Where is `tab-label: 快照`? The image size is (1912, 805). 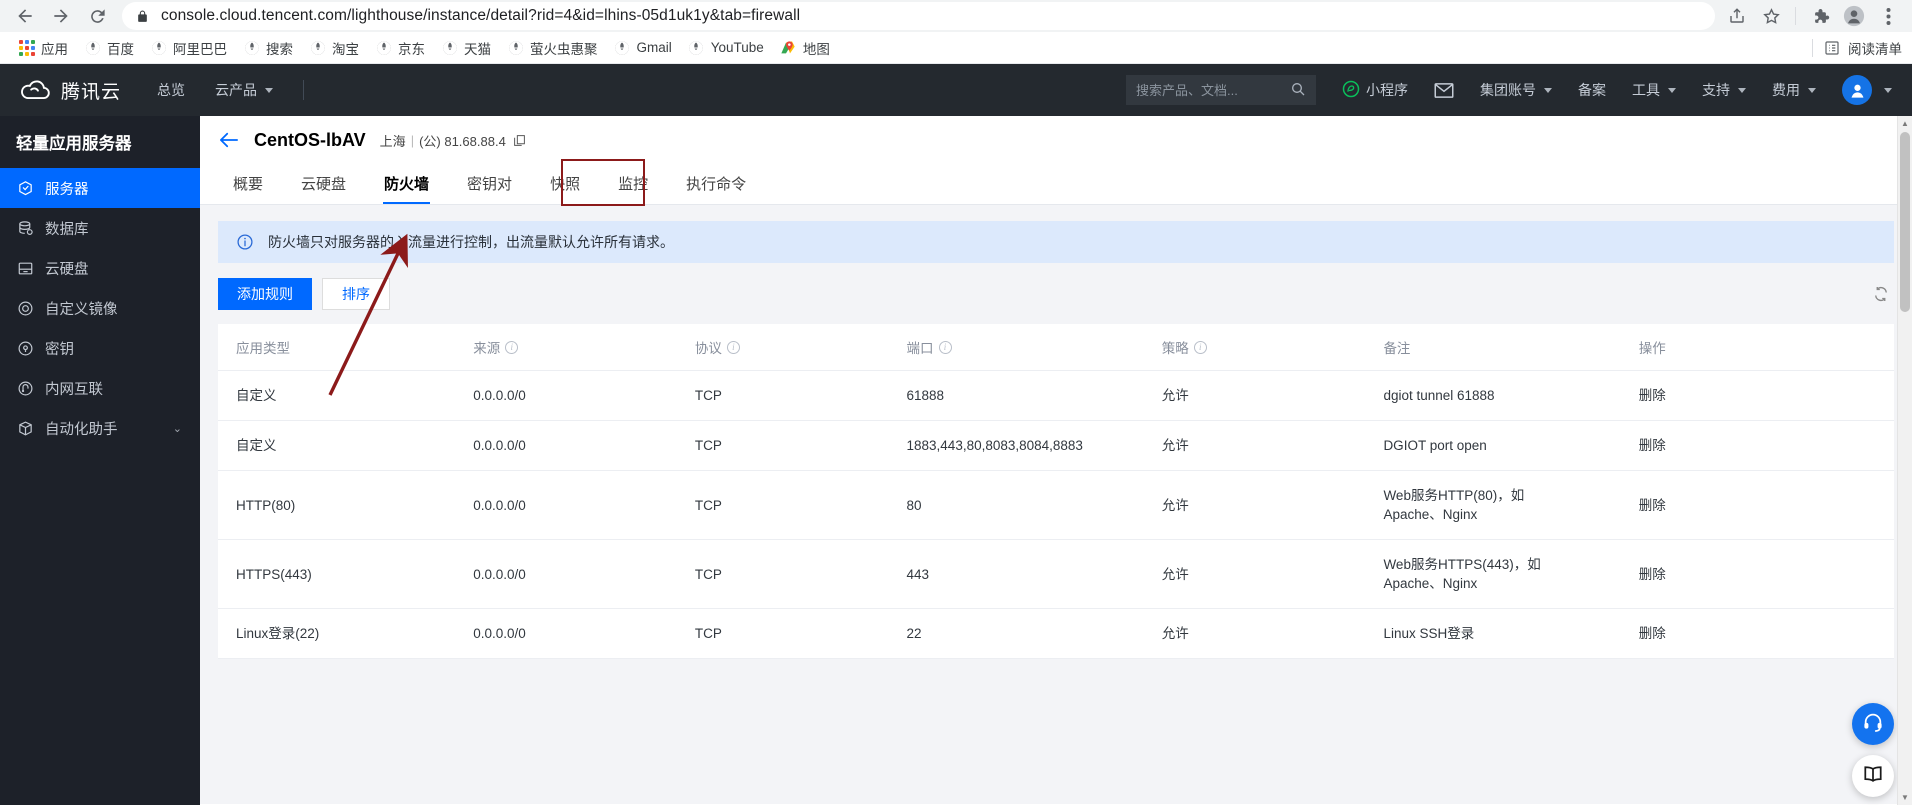
tab-label: 快照 is located at coordinates (565, 184).